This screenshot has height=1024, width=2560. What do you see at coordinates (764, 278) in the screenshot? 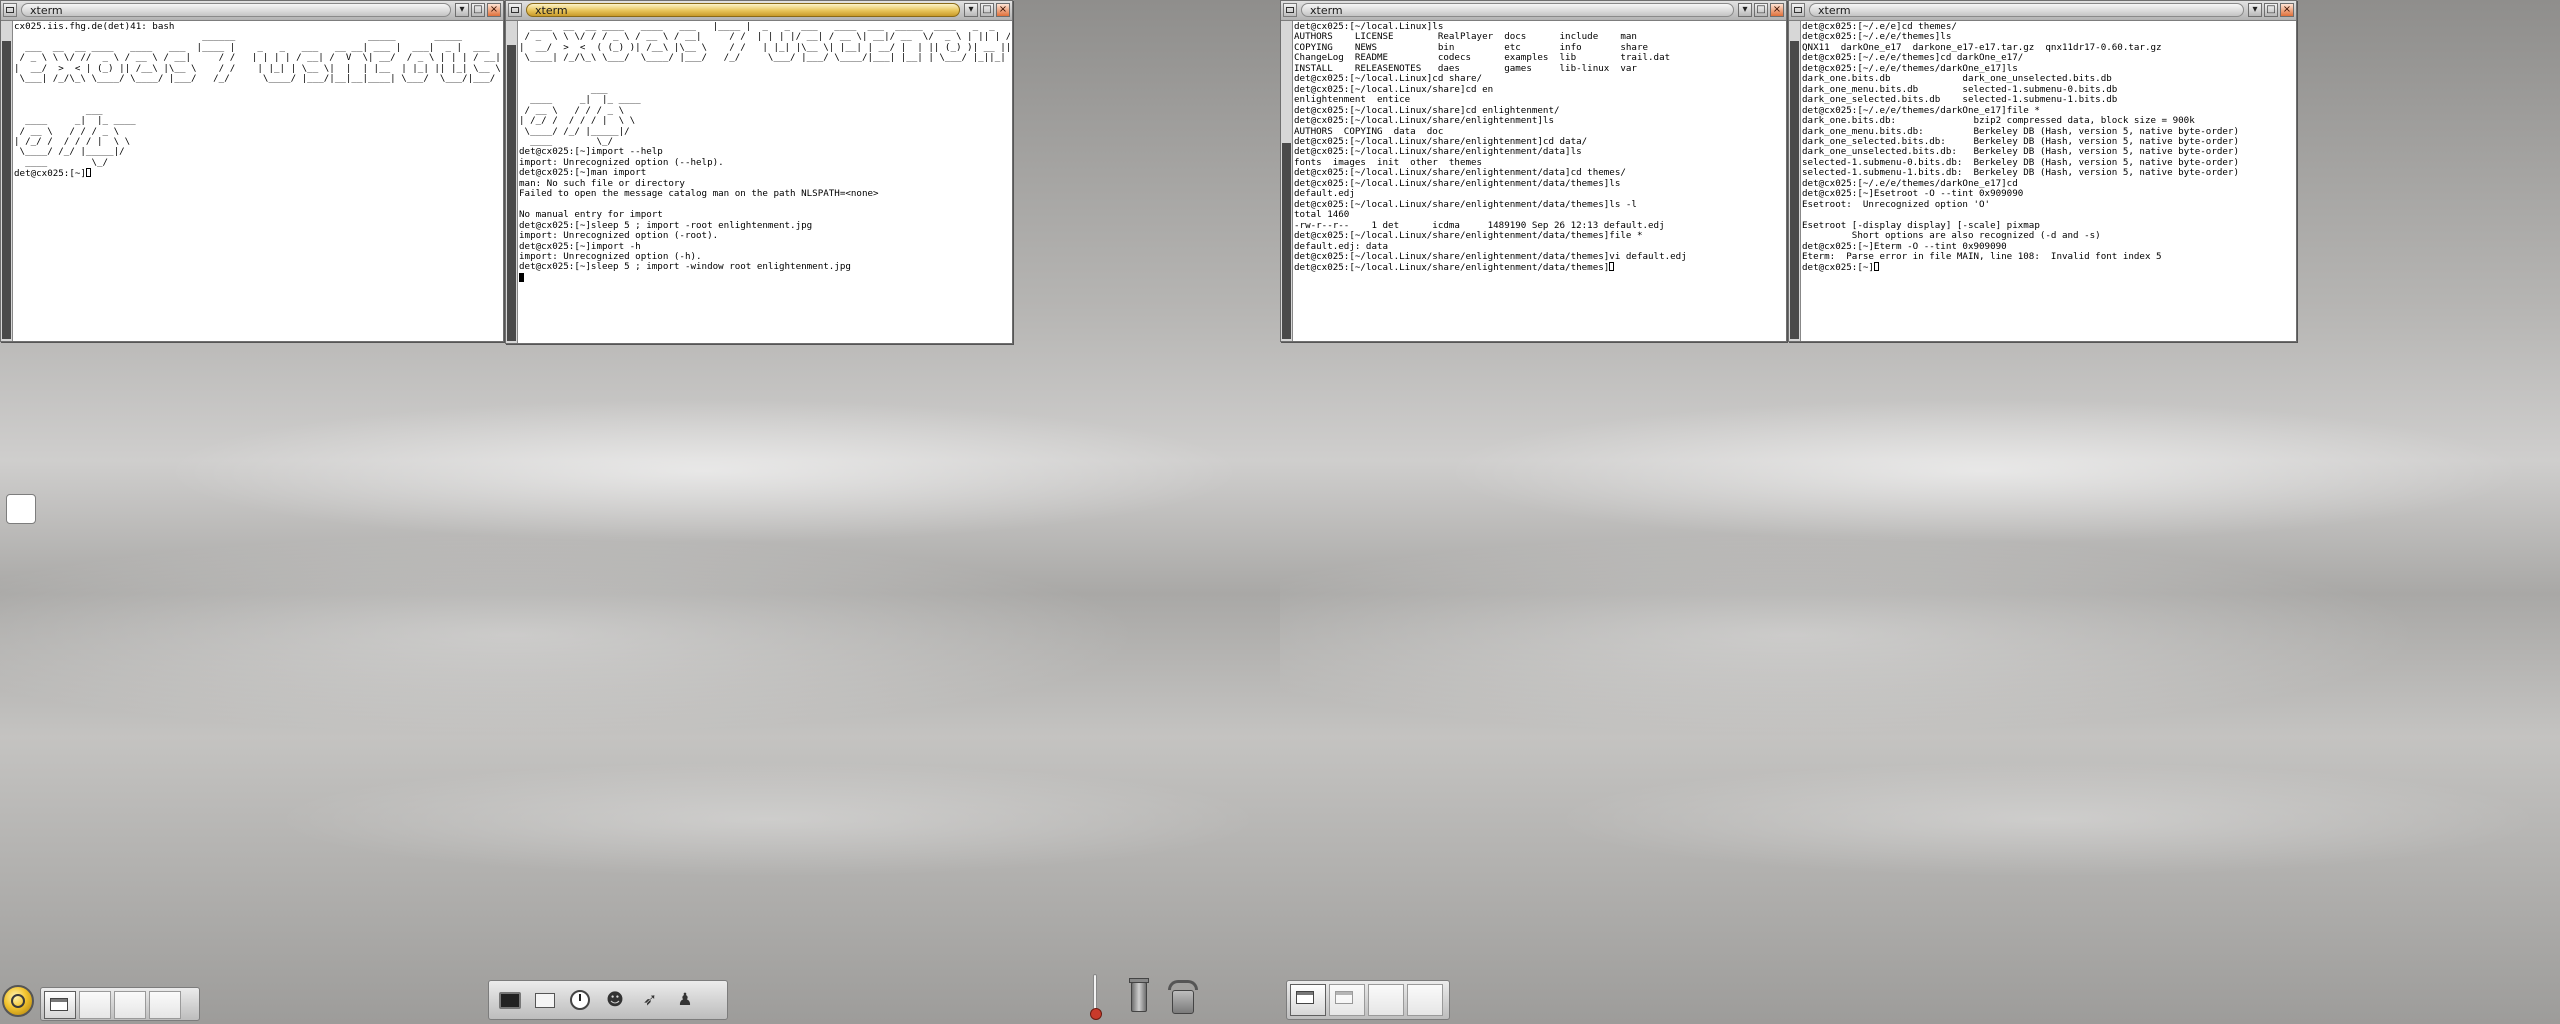
I see `prompt-line` at bounding box center [764, 278].